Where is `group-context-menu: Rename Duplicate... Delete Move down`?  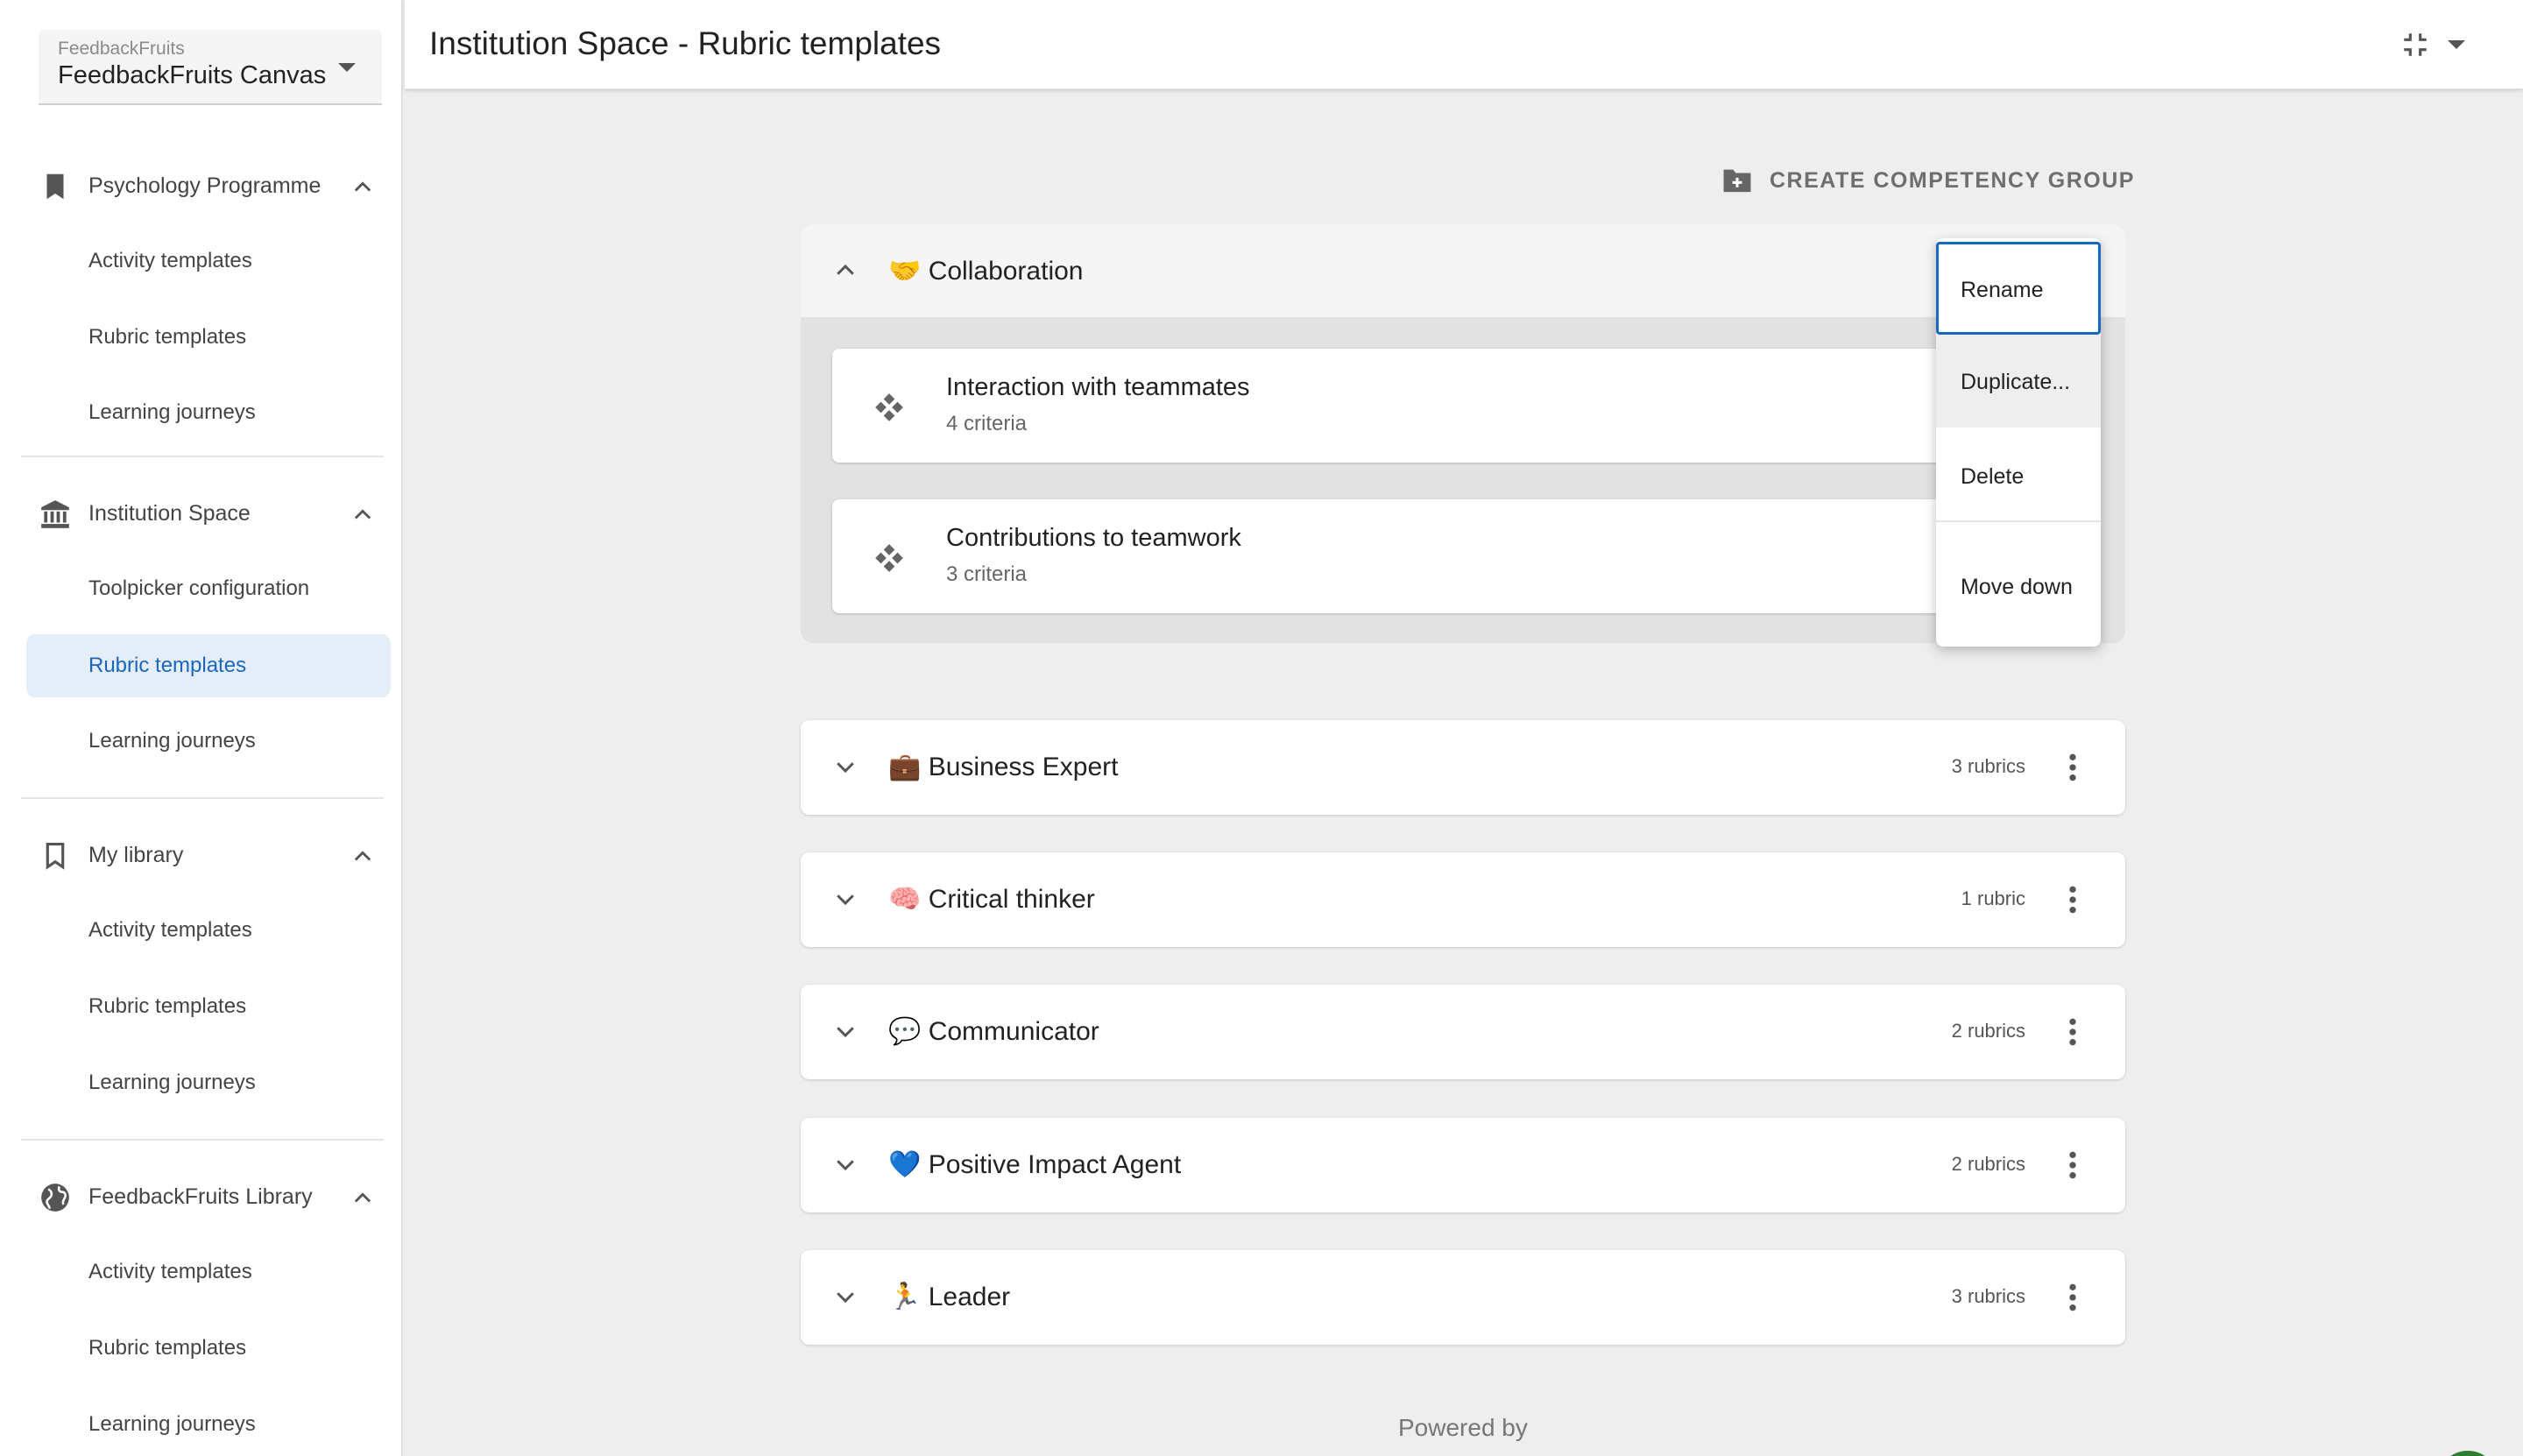 group-context-menu: Rename Duplicate... Delete Move down is located at coordinates (2018, 442).